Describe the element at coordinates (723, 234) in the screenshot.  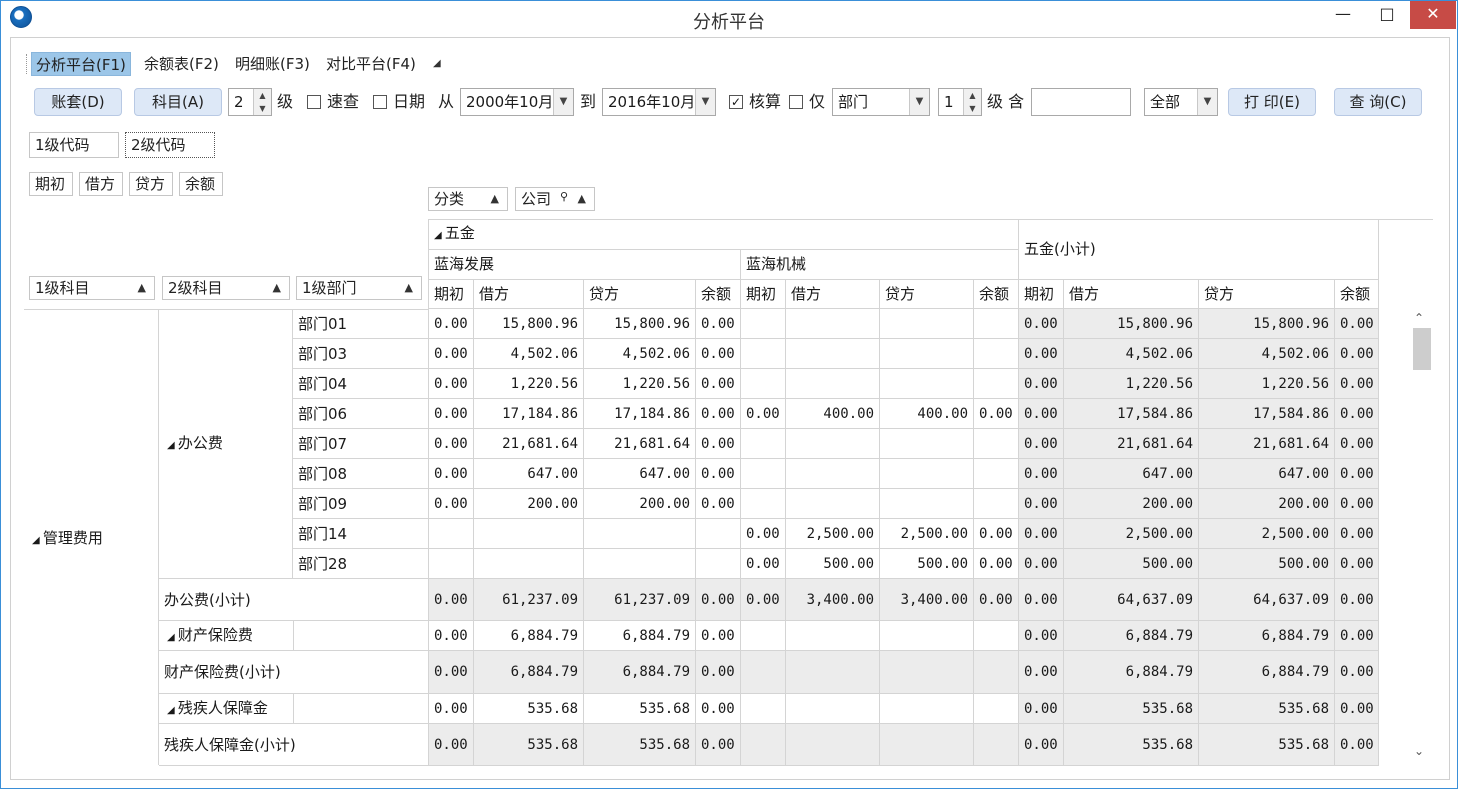
I see `category-header: ◢ 五金` at that location.